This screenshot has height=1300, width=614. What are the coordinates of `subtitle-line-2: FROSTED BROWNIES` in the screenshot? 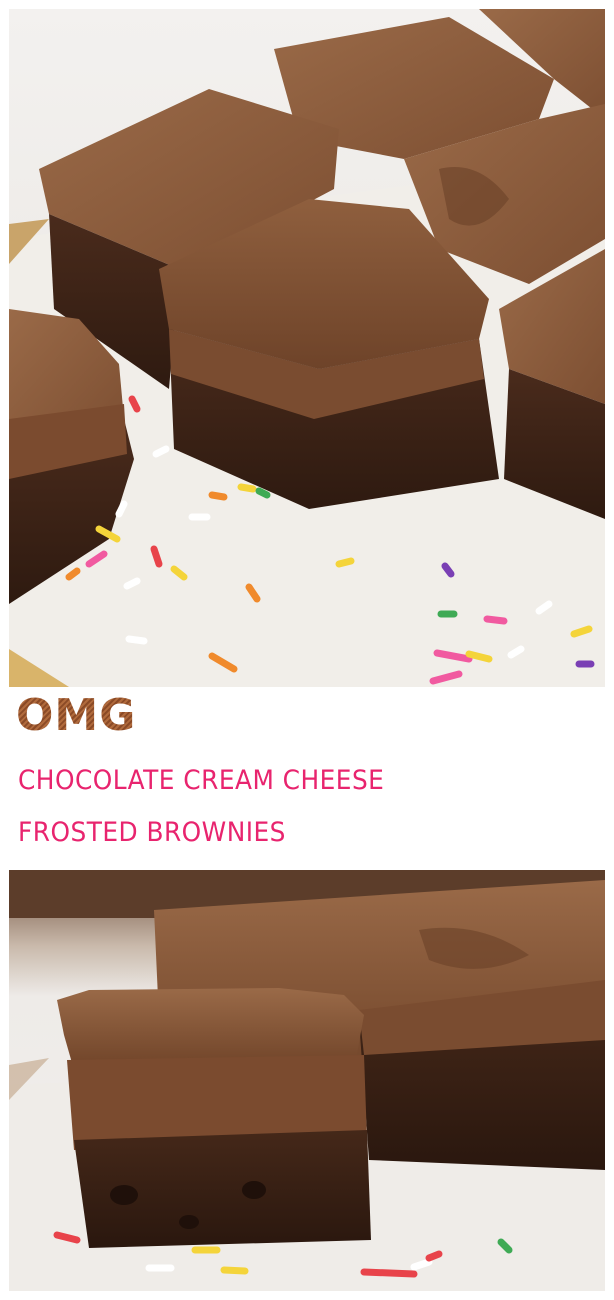 It's located at (152, 832).